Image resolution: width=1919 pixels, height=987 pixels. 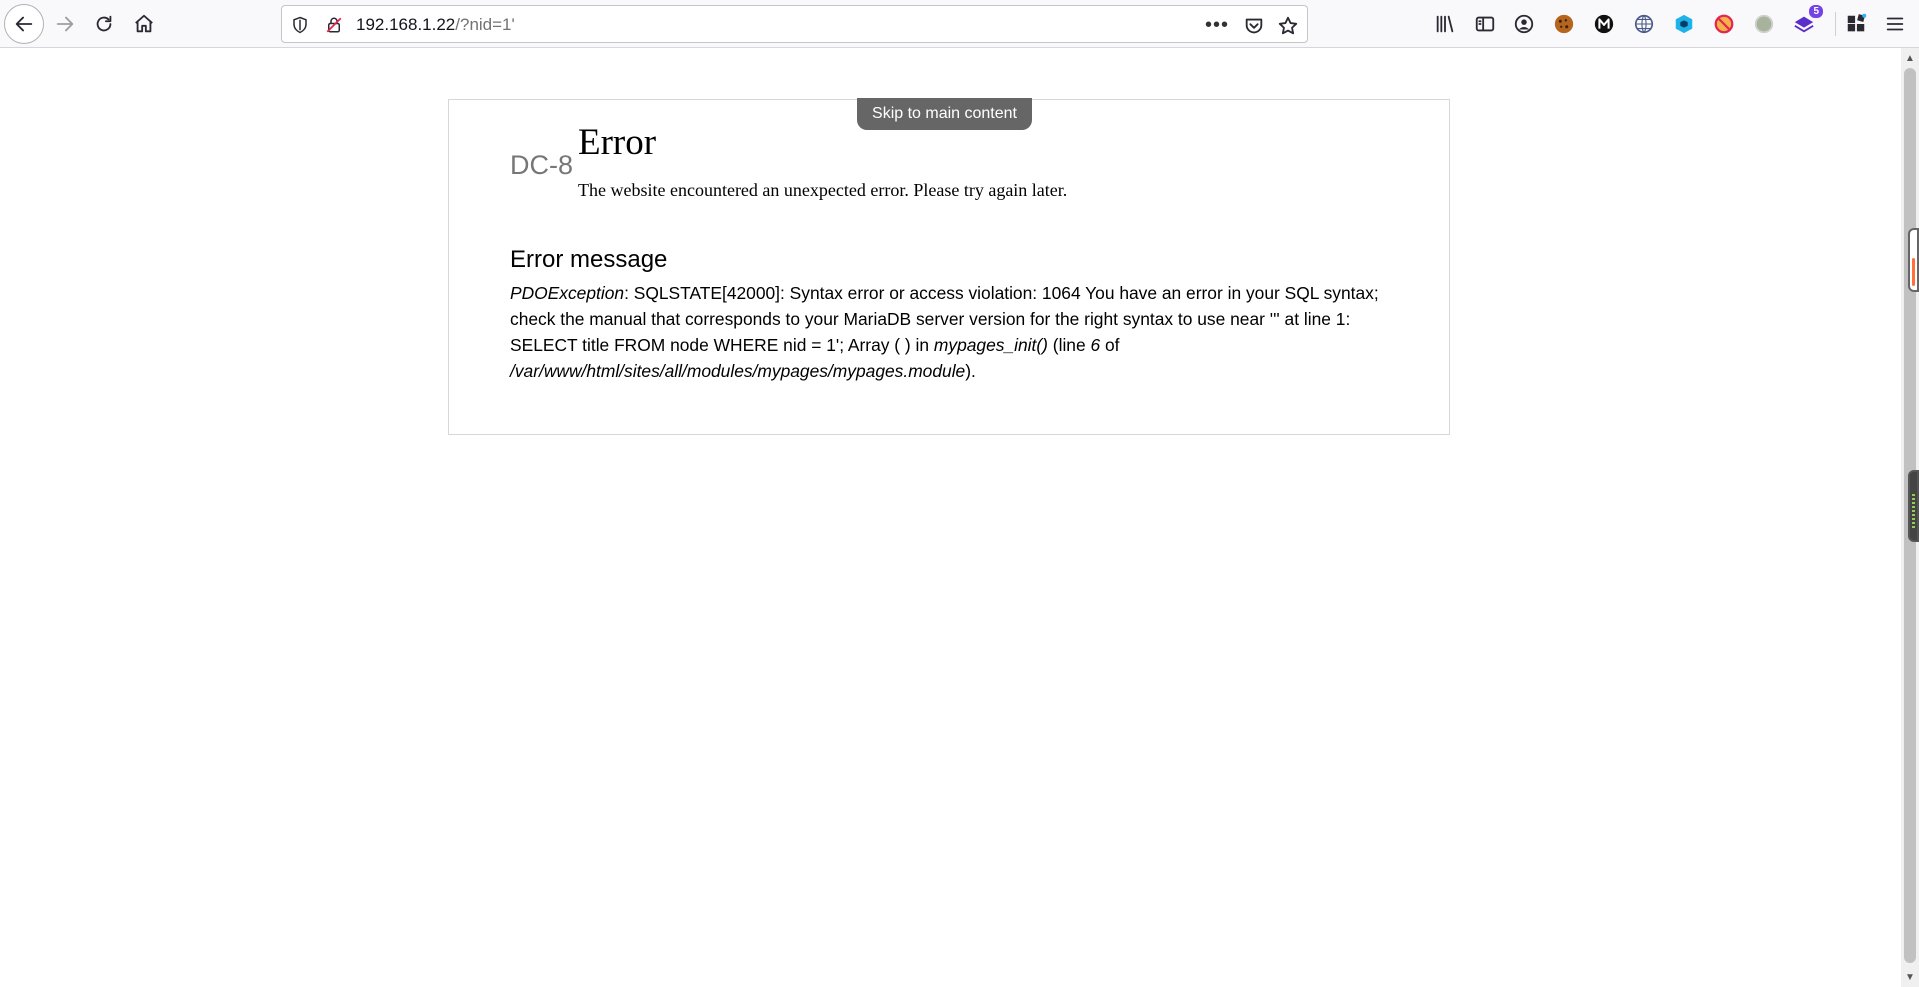 What do you see at coordinates (1564, 24) in the screenshot?
I see `cookie-extension-icon` at bounding box center [1564, 24].